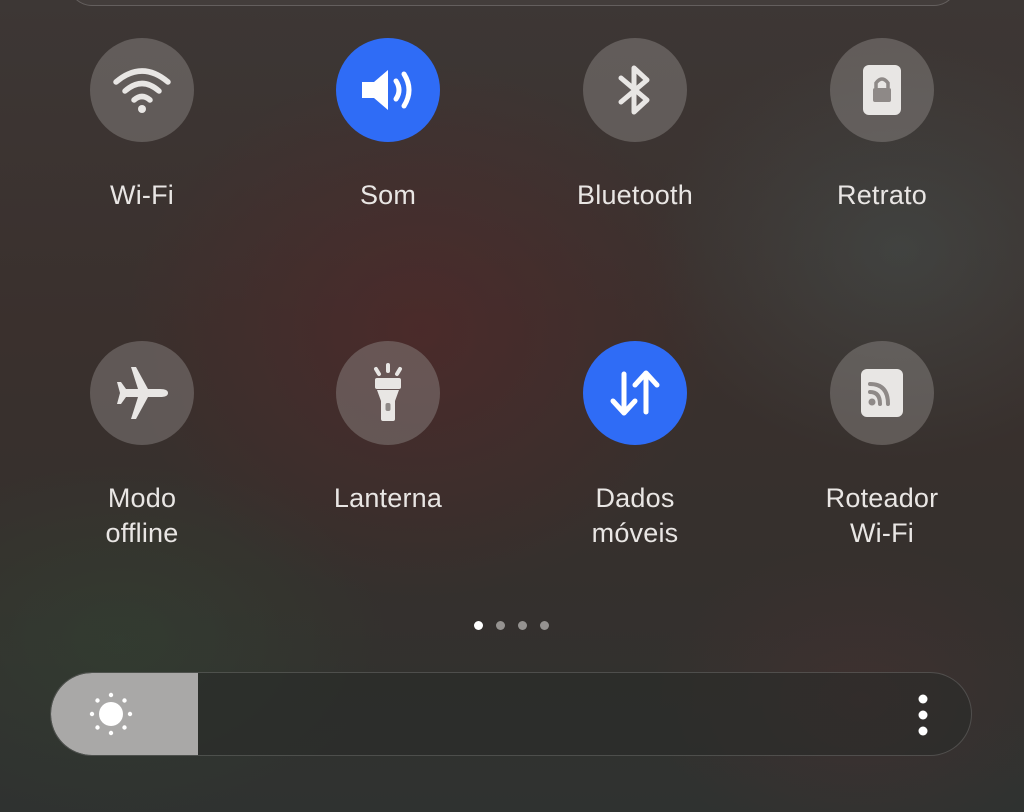 This screenshot has height=812, width=1024. What do you see at coordinates (882, 195) in the screenshot?
I see `tile-portrait-label: Retrato` at bounding box center [882, 195].